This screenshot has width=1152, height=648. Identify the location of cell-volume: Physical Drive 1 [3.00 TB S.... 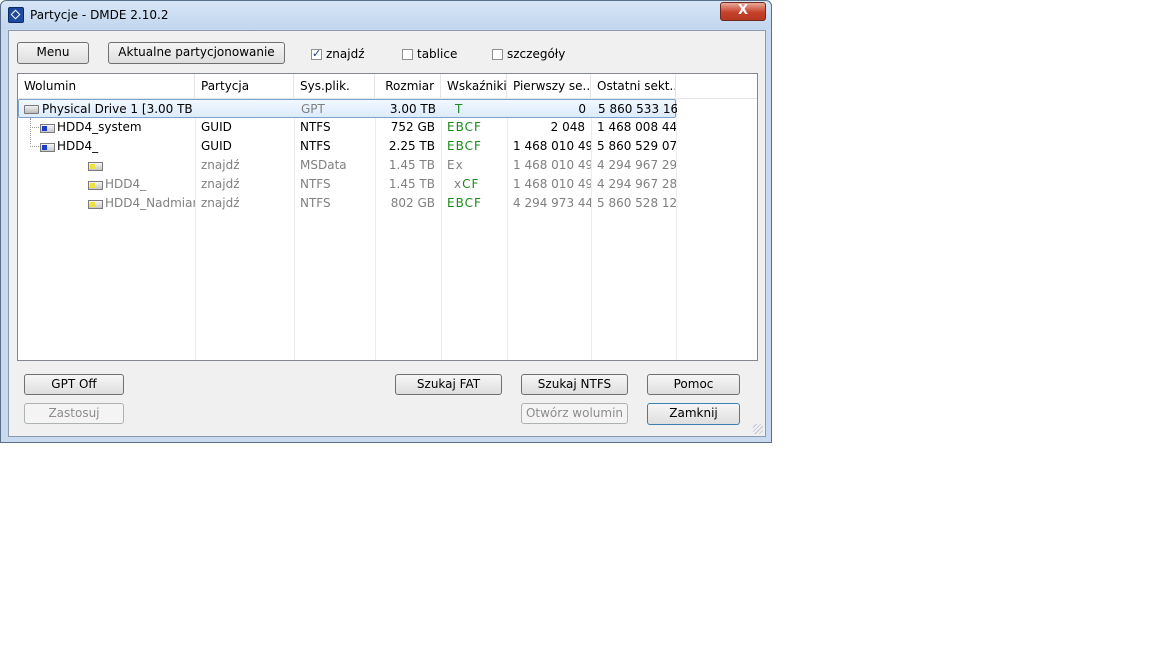
(119, 109).